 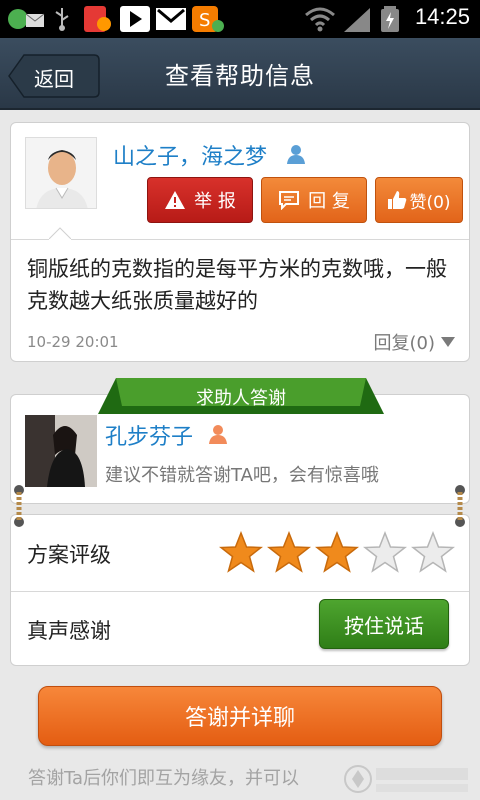 I want to click on helper-portrait-icon, so click(x=61, y=451).